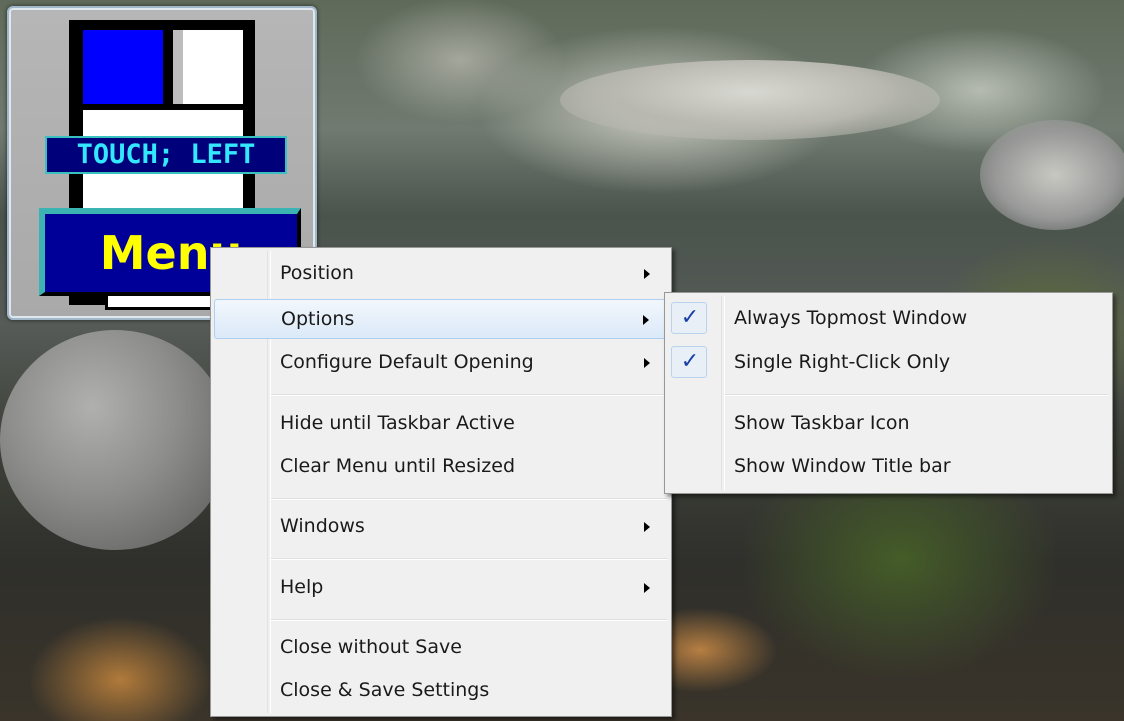 Image resolution: width=1124 pixels, height=721 pixels. What do you see at coordinates (317, 273) in the screenshot?
I see `menu-item-label: Position` at bounding box center [317, 273].